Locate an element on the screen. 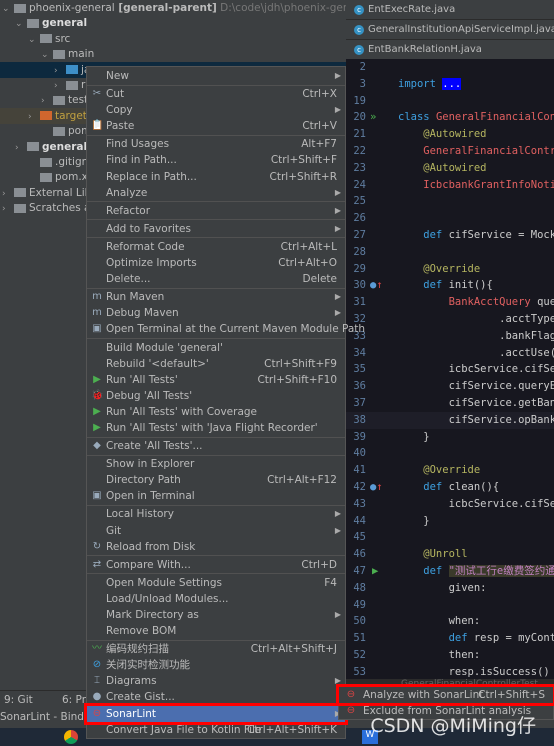  tab-generalinstitution: c GeneralInstitutionApiServiceImpl.java is located at coordinates (450, 30).